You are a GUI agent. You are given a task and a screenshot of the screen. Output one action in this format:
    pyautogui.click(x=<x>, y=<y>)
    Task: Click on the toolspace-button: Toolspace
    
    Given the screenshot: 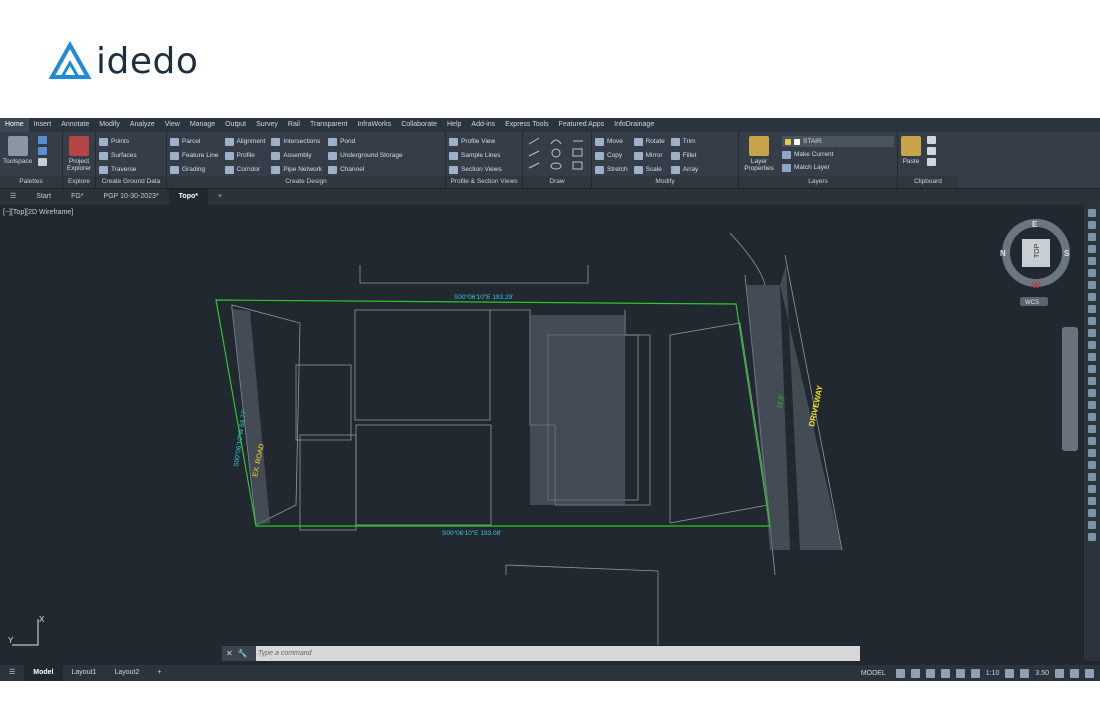 What is the action you would take?
    pyautogui.click(x=17, y=156)
    